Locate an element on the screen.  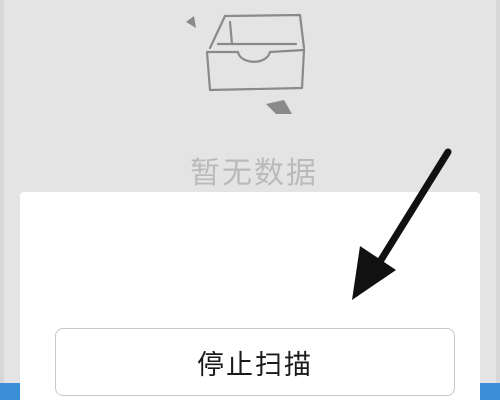
stop-scan-button: 停止扫描 is located at coordinates (255, 362).